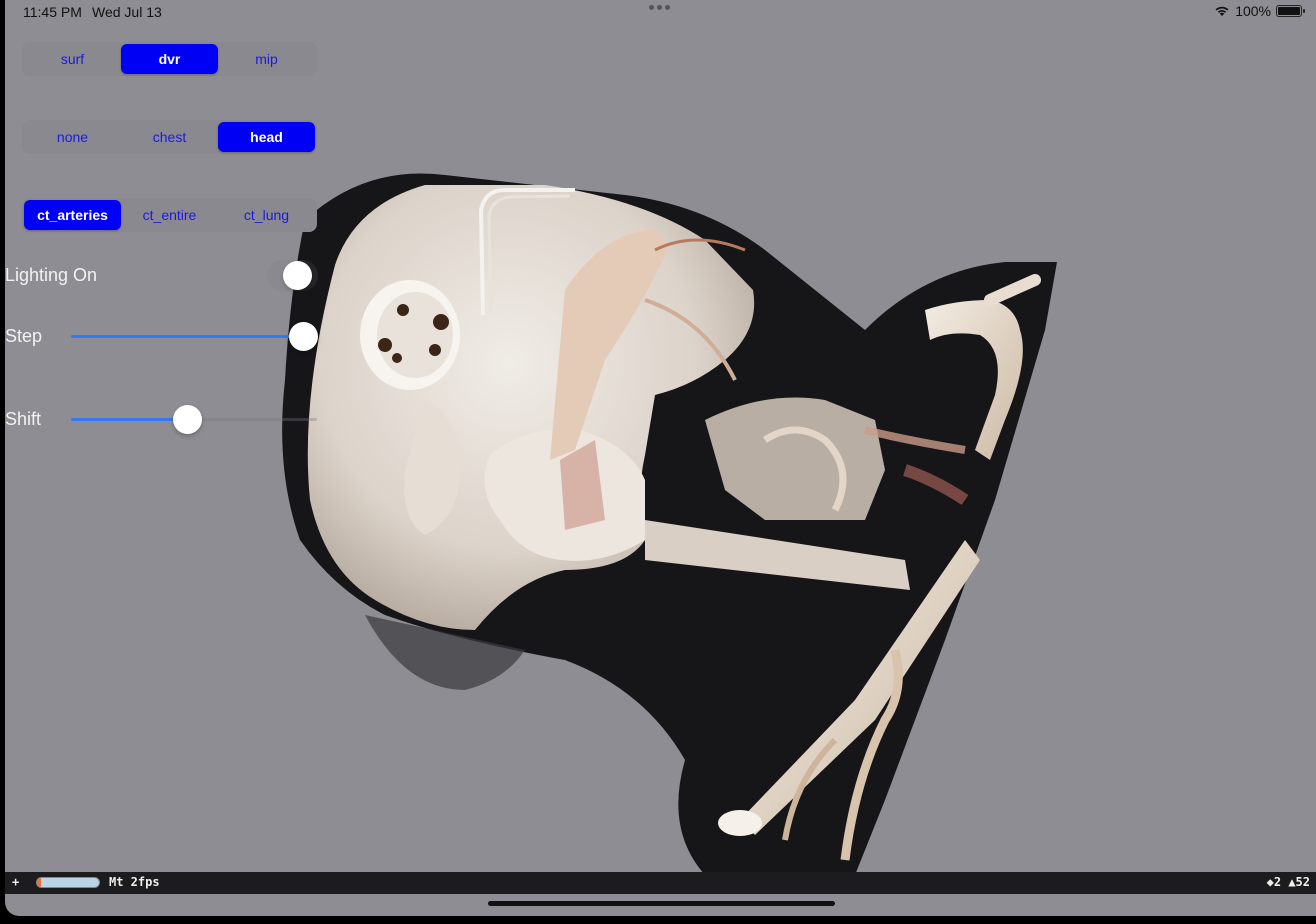 This screenshot has height=924, width=1316. What do you see at coordinates (52, 12) in the screenshot?
I see `status-time: 11:45 PM` at bounding box center [52, 12].